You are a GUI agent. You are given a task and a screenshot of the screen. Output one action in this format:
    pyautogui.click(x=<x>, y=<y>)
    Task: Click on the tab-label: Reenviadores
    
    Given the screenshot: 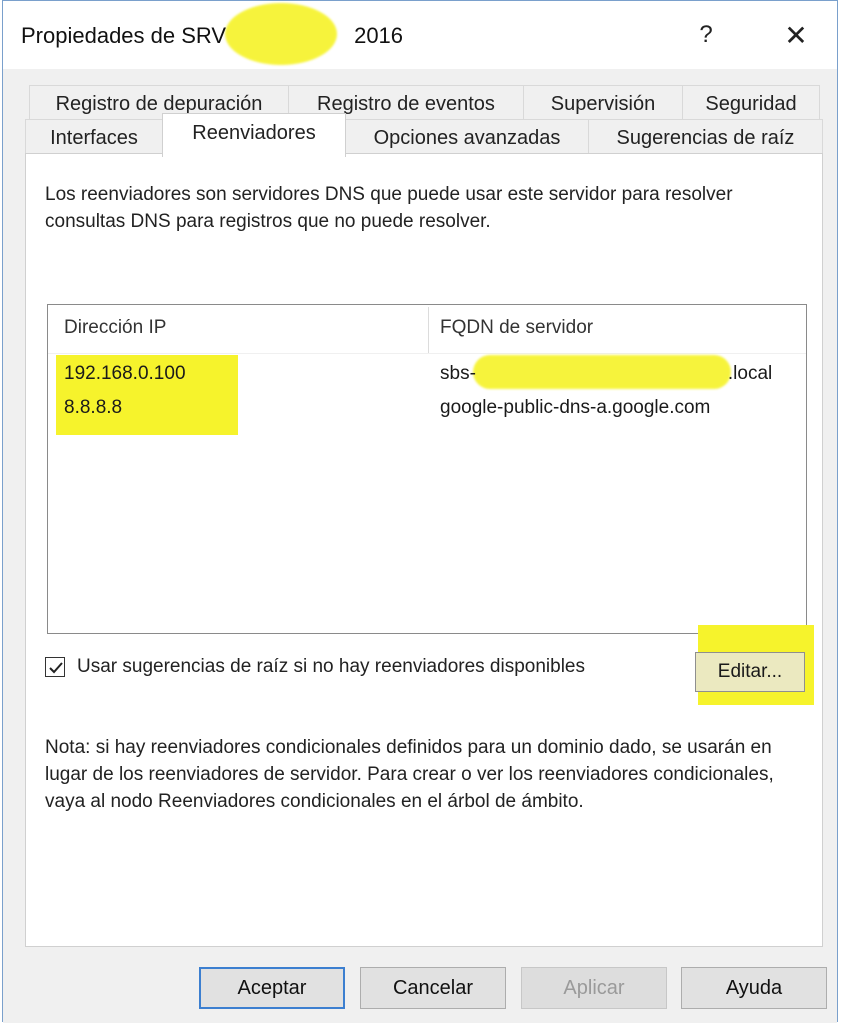 What is the action you would take?
    pyautogui.click(x=254, y=133)
    